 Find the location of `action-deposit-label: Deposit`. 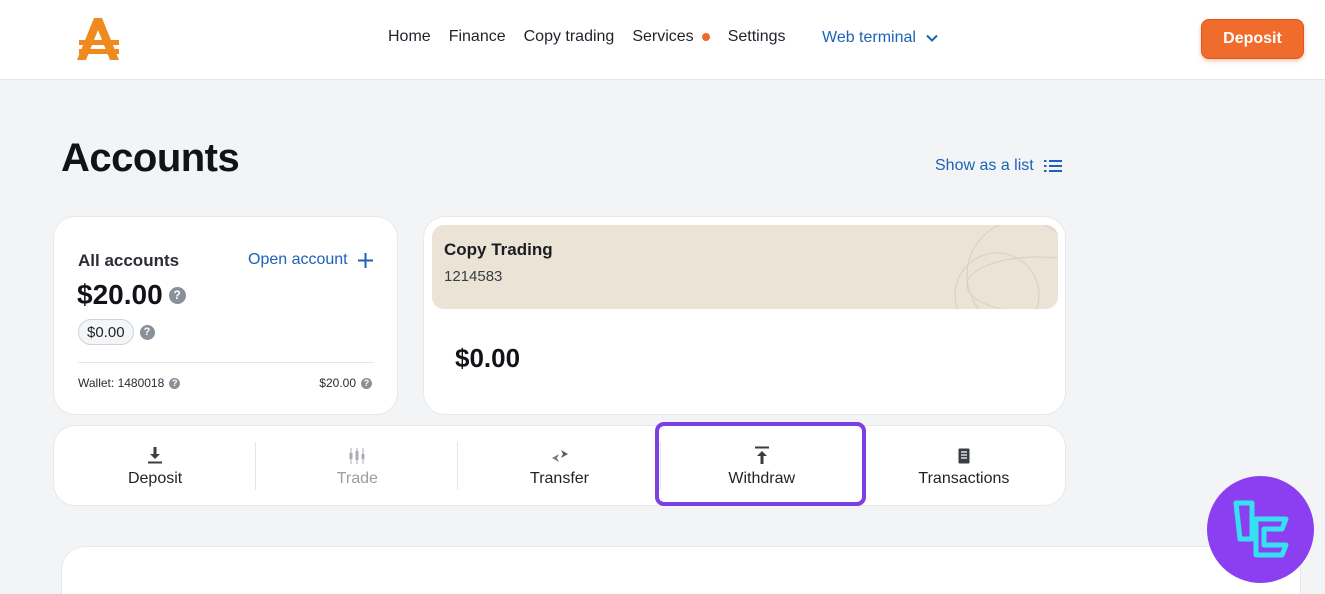

action-deposit-label: Deposit is located at coordinates (155, 478).